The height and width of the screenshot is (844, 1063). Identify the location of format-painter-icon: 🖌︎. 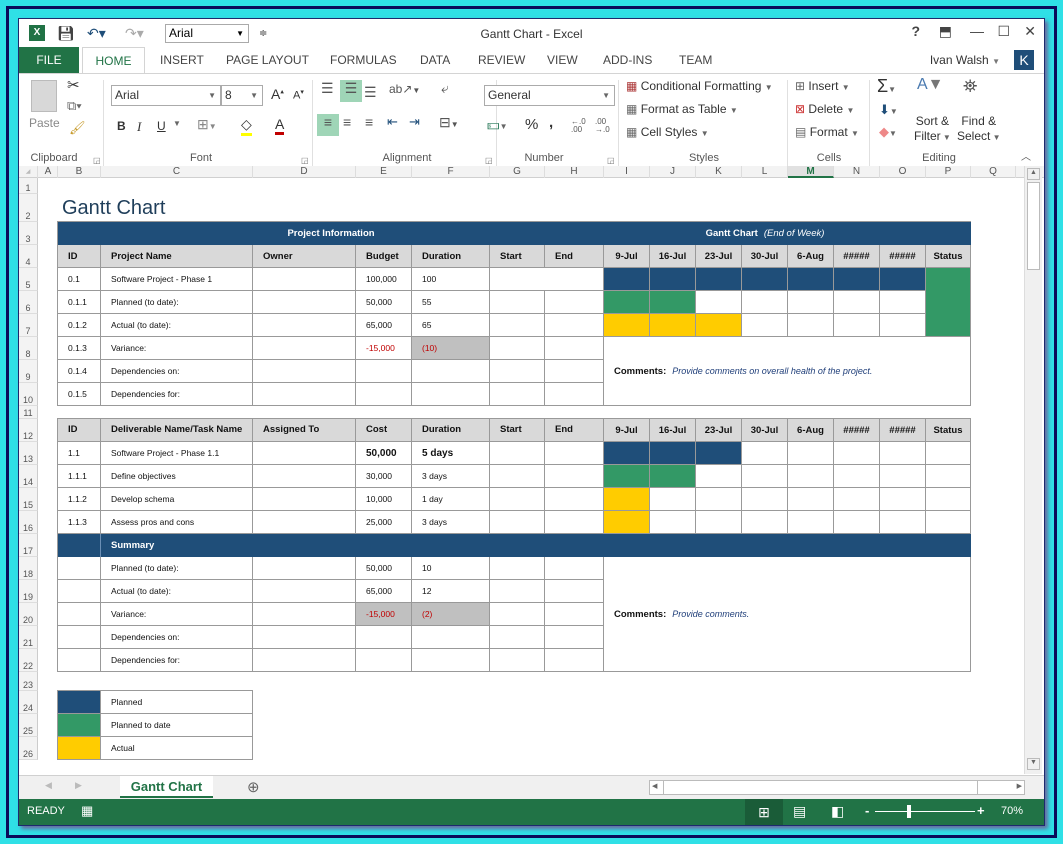
(77, 128).